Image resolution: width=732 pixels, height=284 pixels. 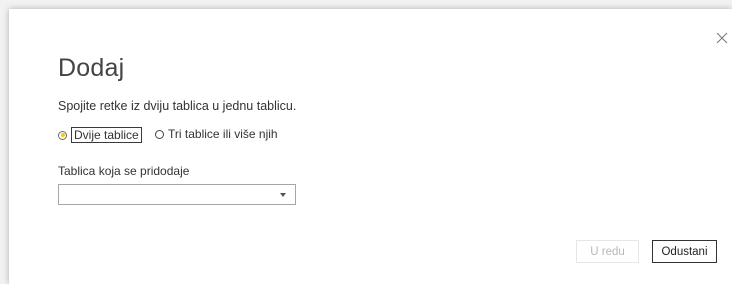 I want to click on cancel-button: Odustani, so click(x=684, y=251).